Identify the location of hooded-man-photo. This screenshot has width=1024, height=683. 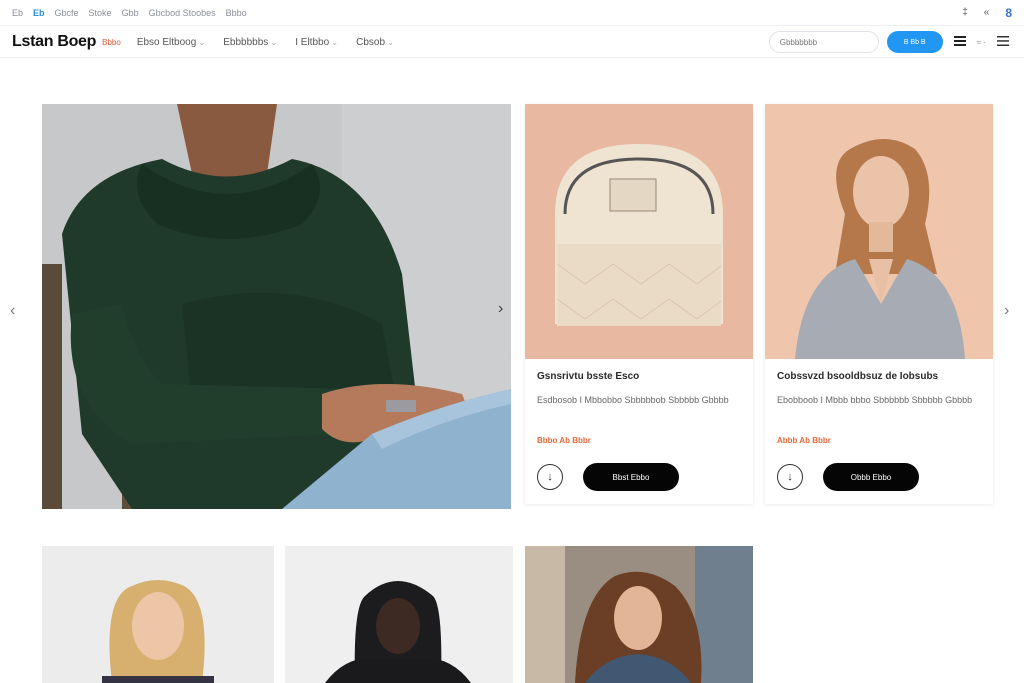
(399, 614).